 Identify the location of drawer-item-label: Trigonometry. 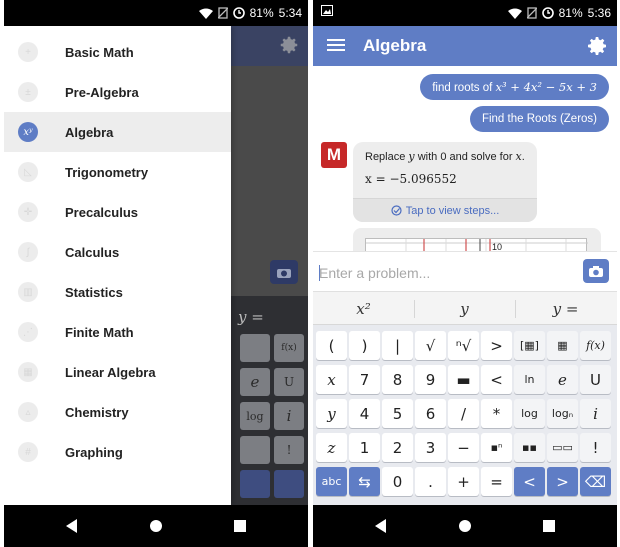
(107, 172).